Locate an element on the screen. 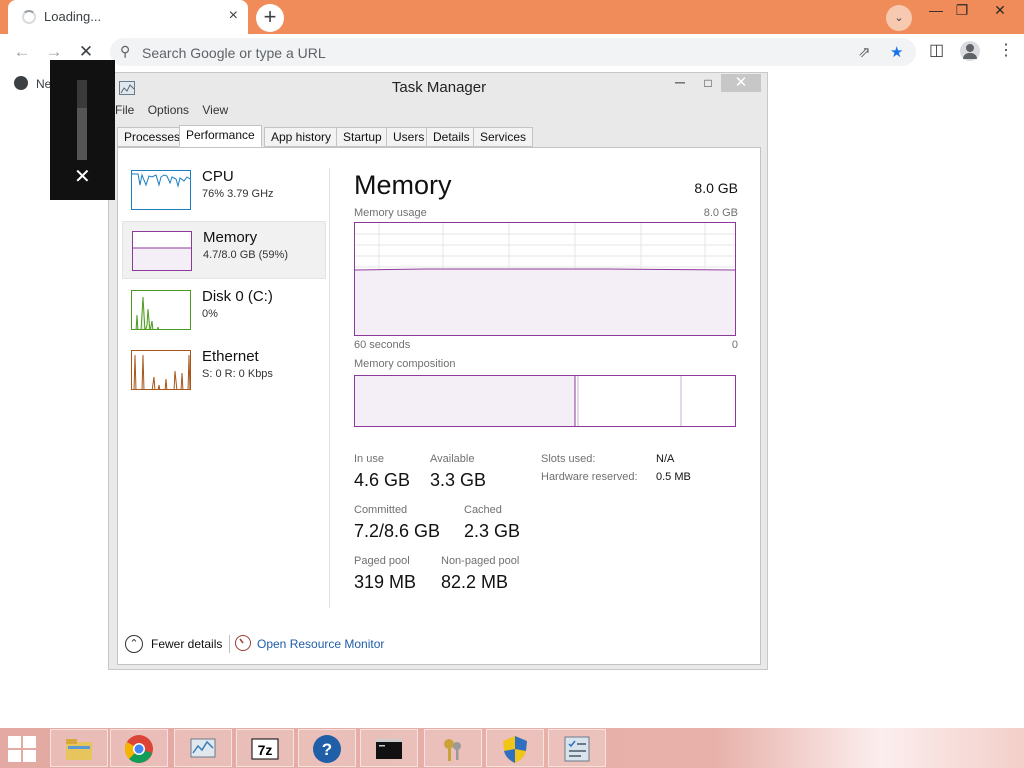 The width and height of the screenshot is (1024, 768). profile-avatar-icon is located at coordinates (970, 51).